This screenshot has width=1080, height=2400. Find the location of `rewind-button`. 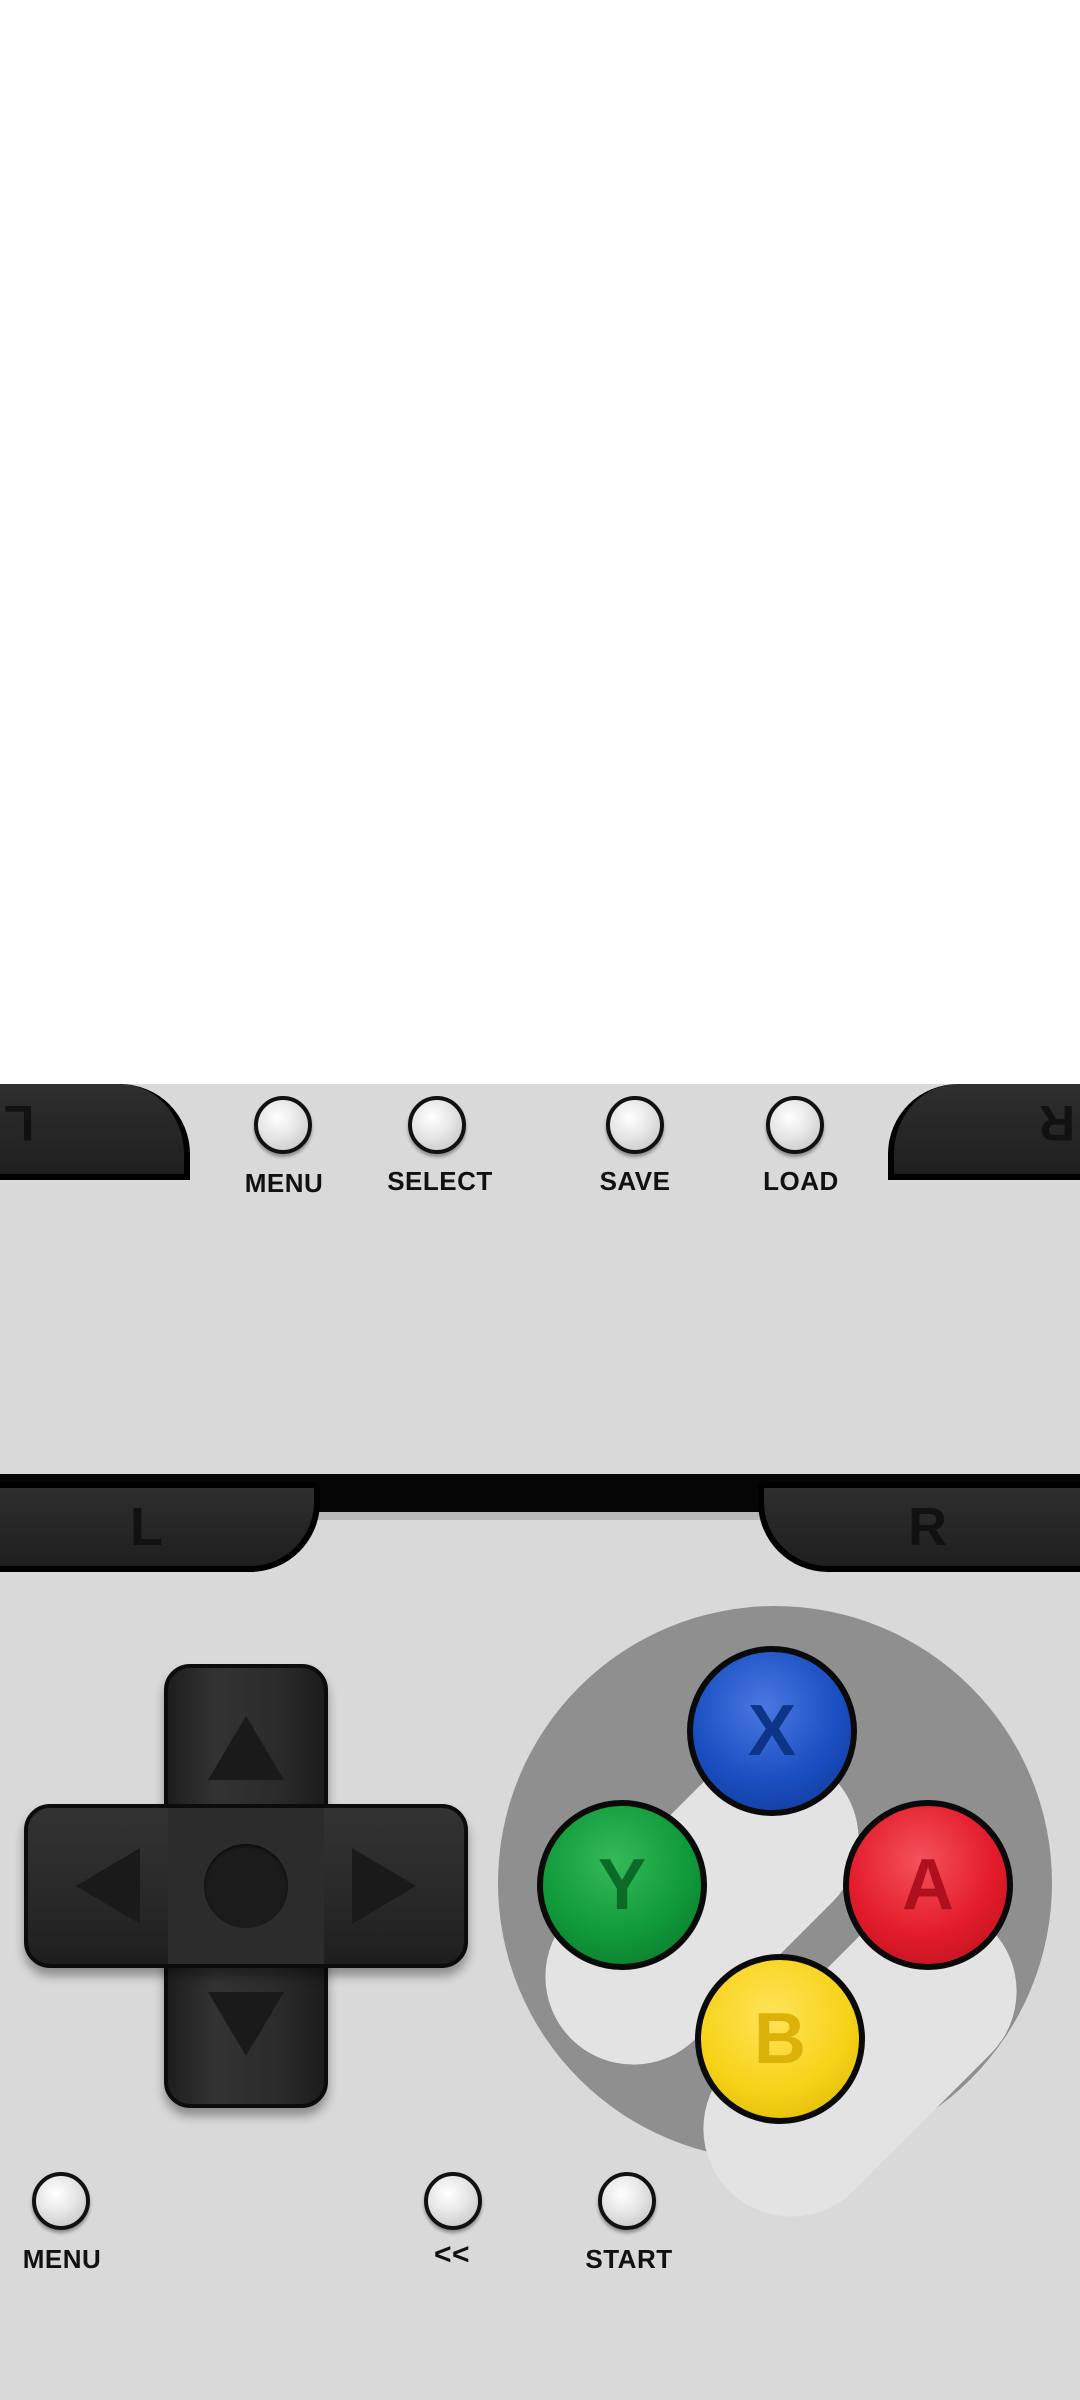

rewind-button is located at coordinates (453, 2201).